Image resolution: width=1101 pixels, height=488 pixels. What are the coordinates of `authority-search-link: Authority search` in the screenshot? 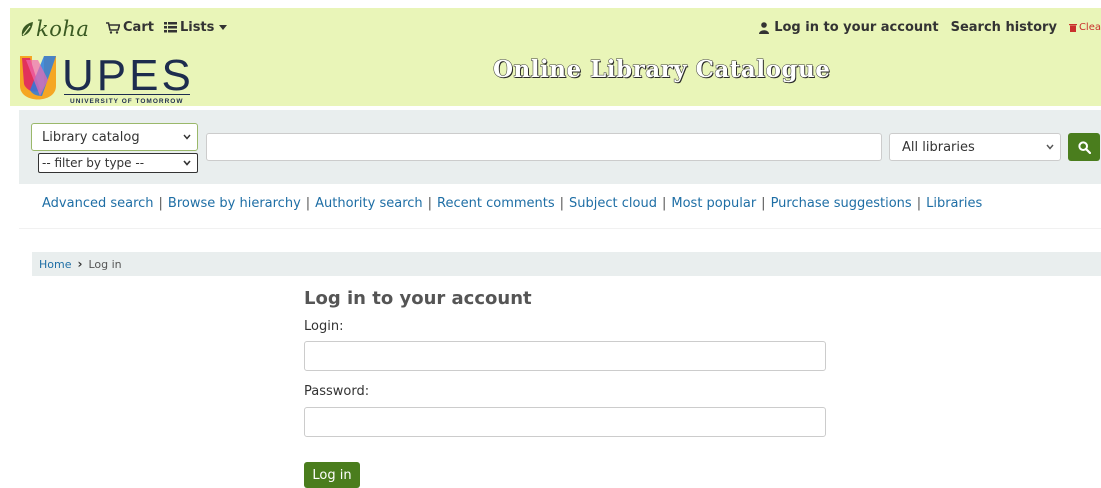 It's located at (369, 203).